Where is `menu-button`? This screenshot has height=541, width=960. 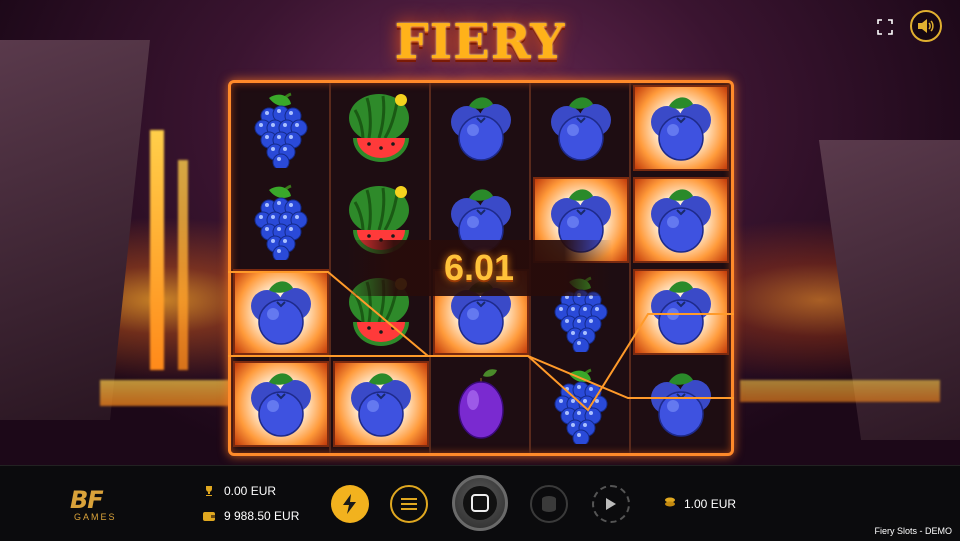 menu-button is located at coordinates (409, 504).